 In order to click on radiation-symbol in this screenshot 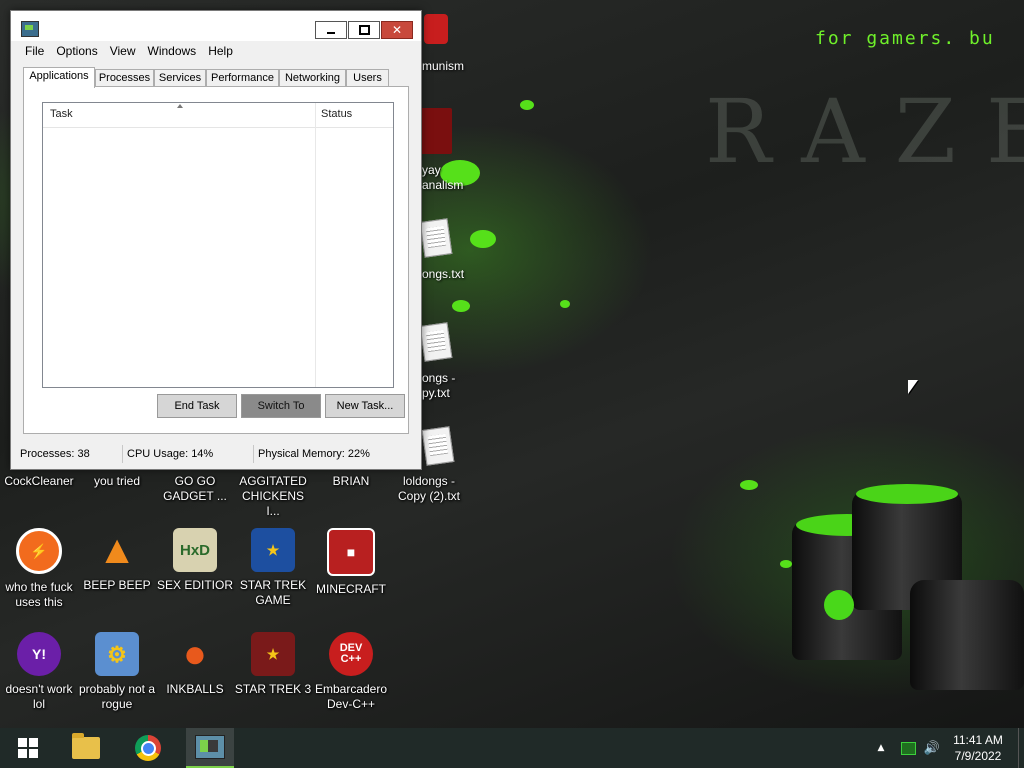, I will do `click(839, 605)`.